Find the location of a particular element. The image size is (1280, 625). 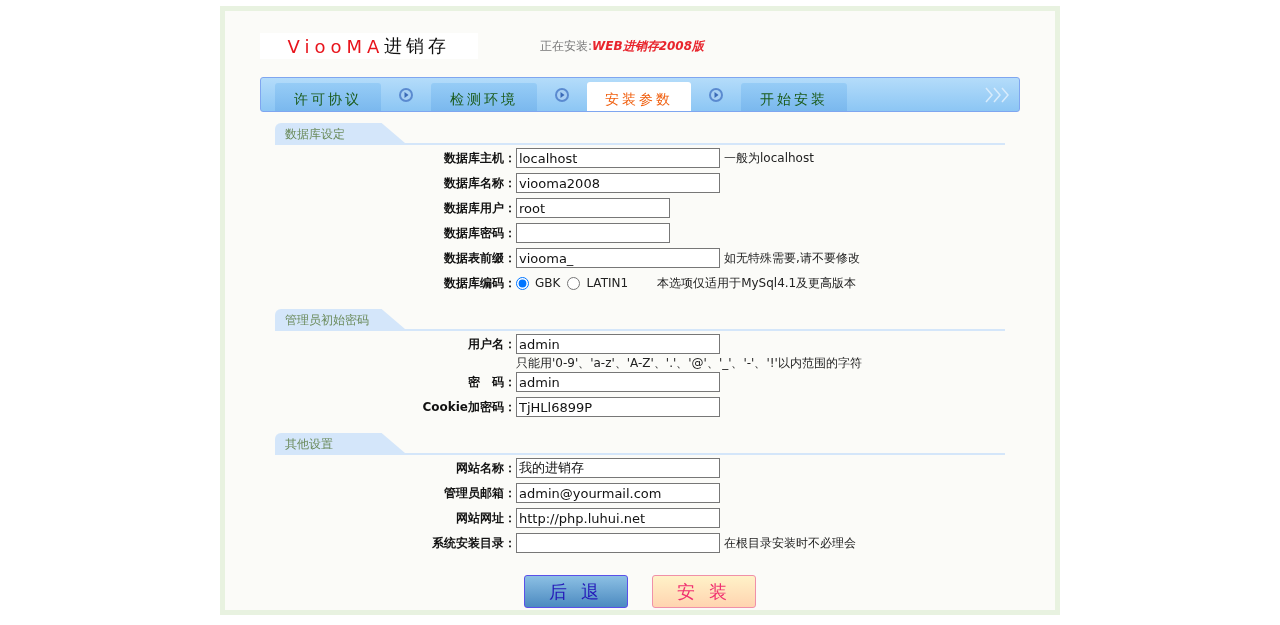

field-label: 数据库主机： is located at coordinates (479, 158).